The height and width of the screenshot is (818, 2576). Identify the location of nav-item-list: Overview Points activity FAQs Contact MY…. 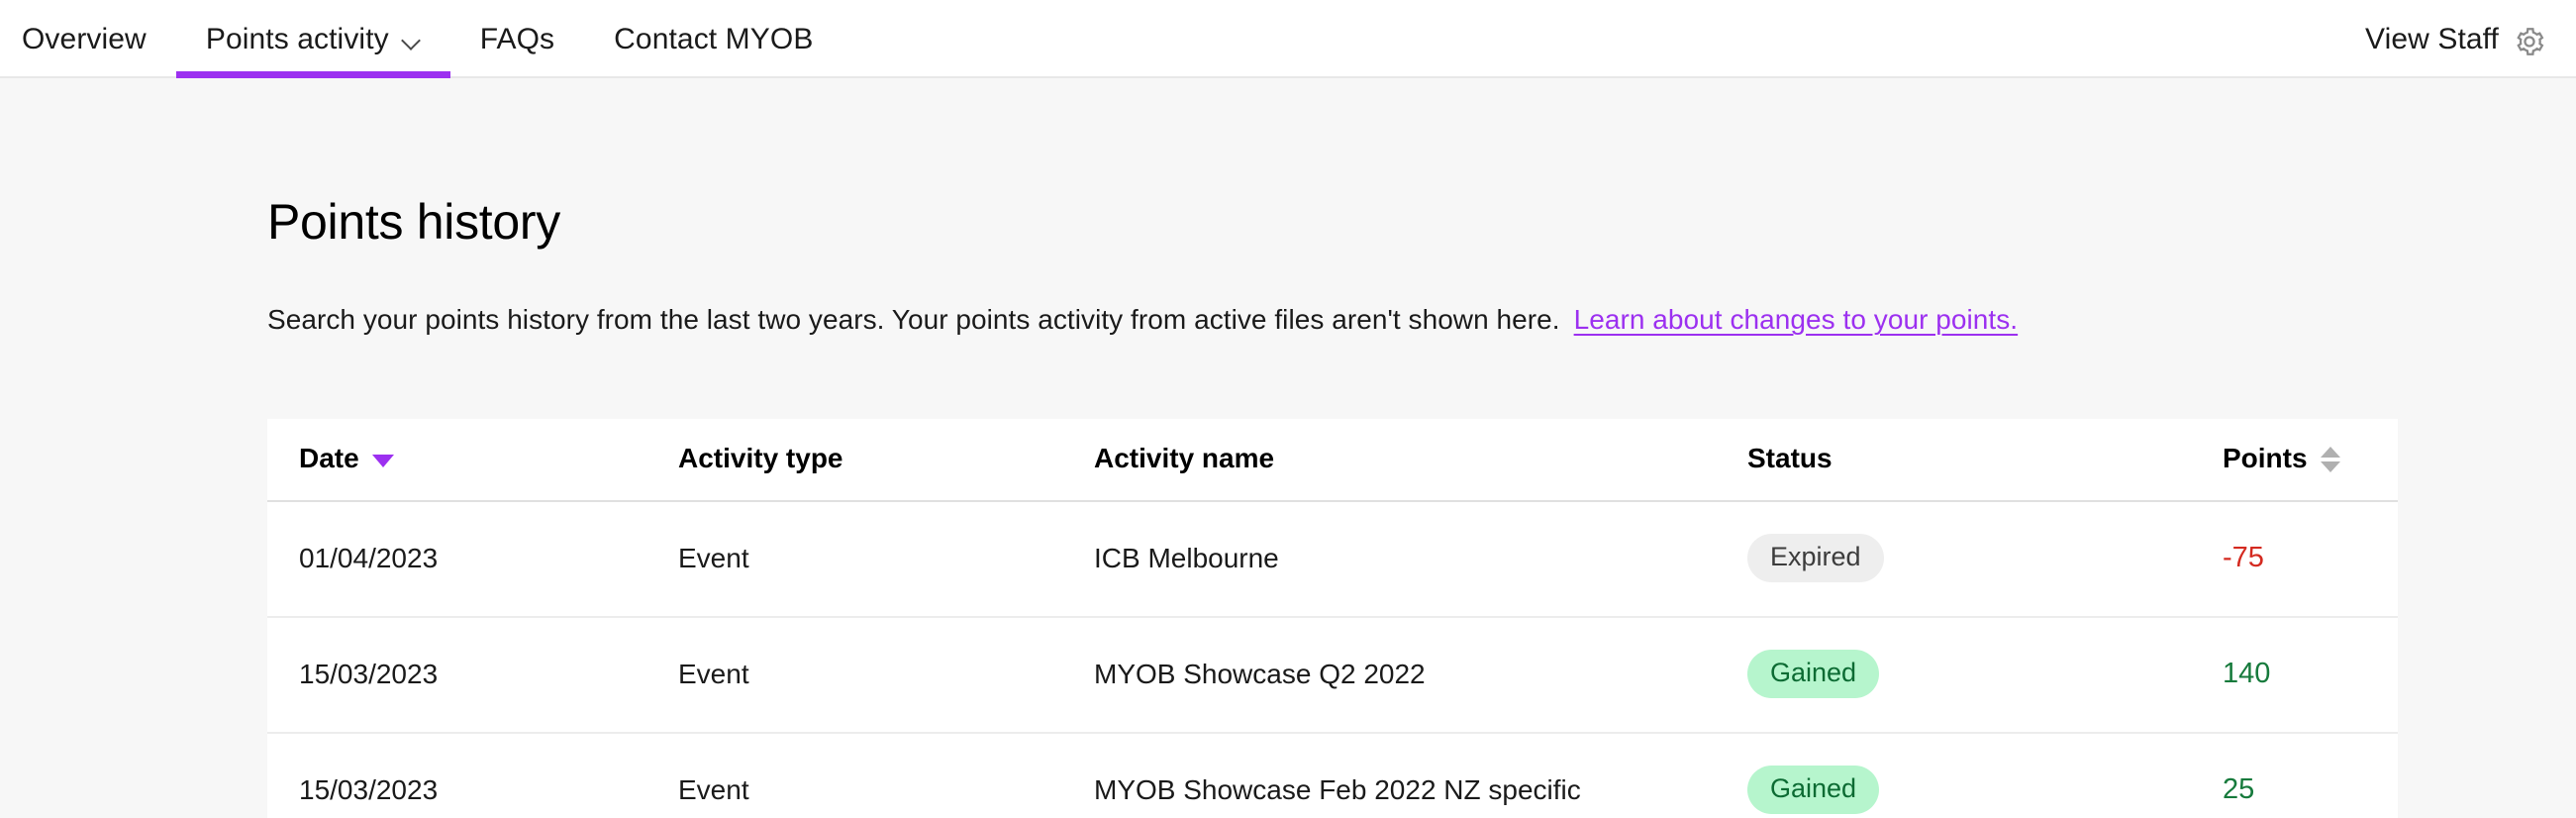
(421, 39).